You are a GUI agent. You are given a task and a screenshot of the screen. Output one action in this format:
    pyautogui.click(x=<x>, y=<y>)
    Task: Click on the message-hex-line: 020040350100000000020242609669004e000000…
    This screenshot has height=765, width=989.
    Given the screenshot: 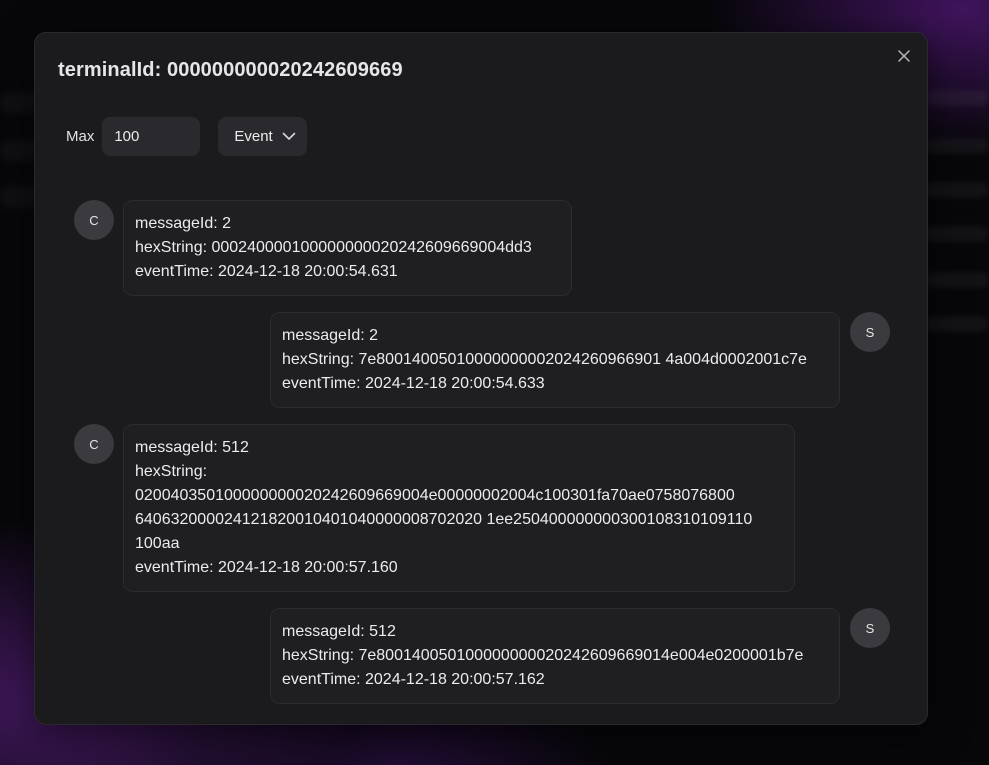 What is the action you would take?
    pyautogui.click(x=435, y=495)
    